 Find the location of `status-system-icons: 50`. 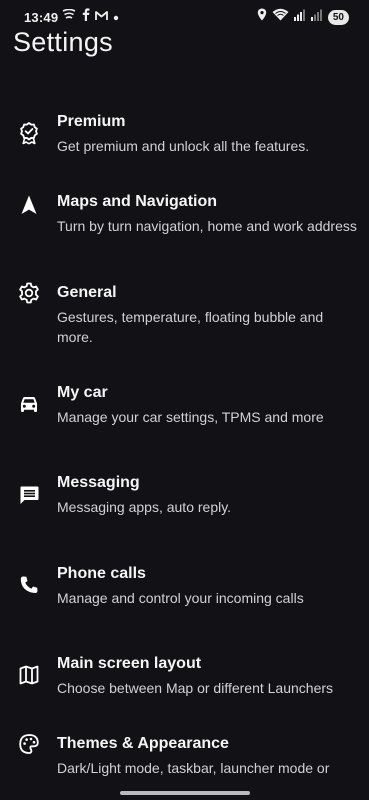

status-system-icons: 50 is located at coordinates (303, 17).